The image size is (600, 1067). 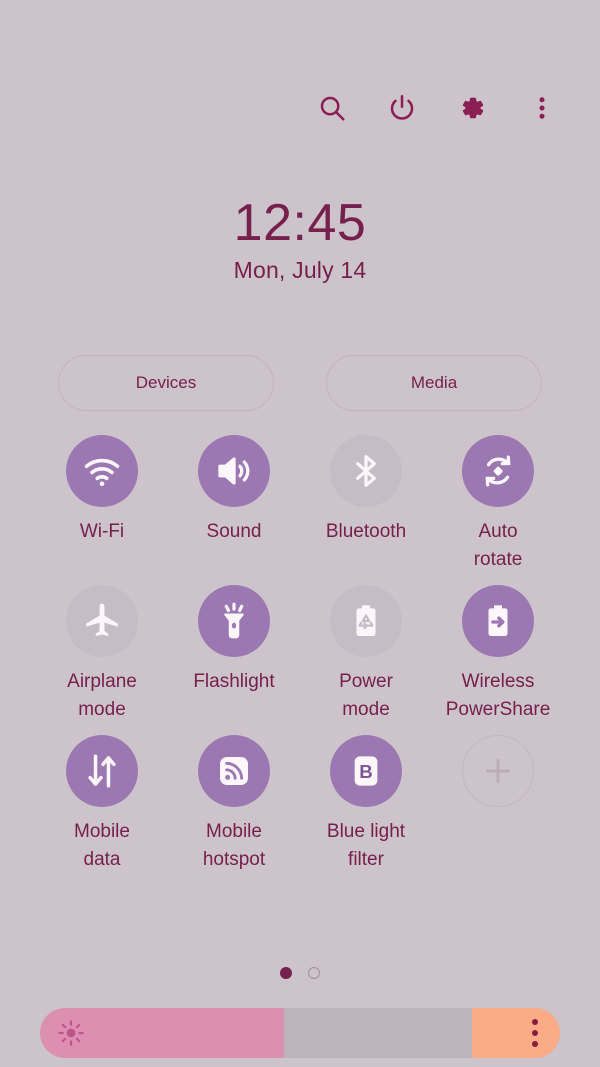 I want to click on brightness-slider, so click(x=300, y=1033).